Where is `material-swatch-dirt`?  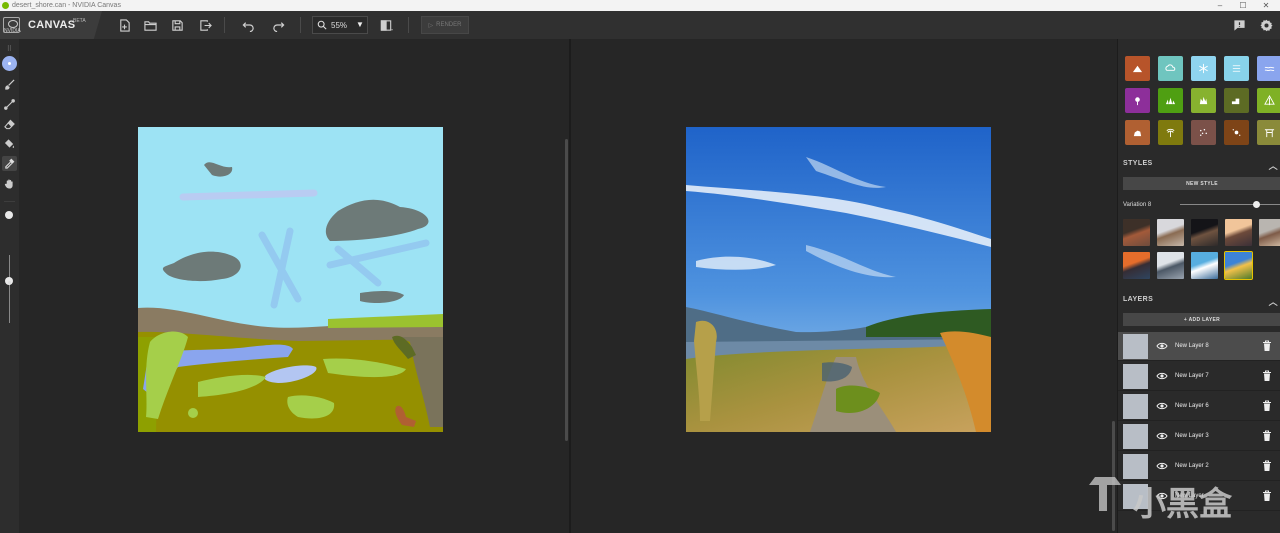 material-swatch-dirt is located at coordinates (1236, 132).